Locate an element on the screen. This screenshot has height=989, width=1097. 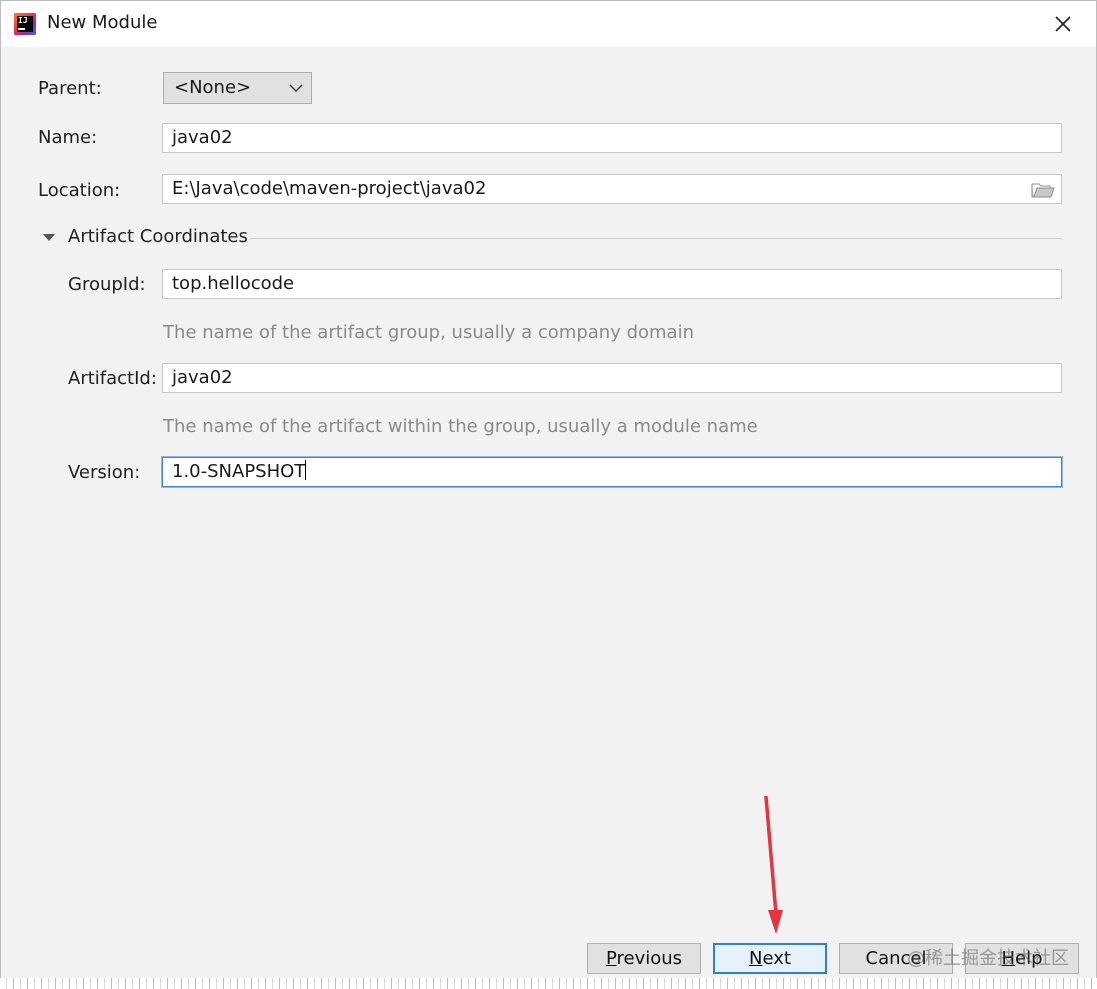
previous-button: Previous is located at coordinates (644, 958).